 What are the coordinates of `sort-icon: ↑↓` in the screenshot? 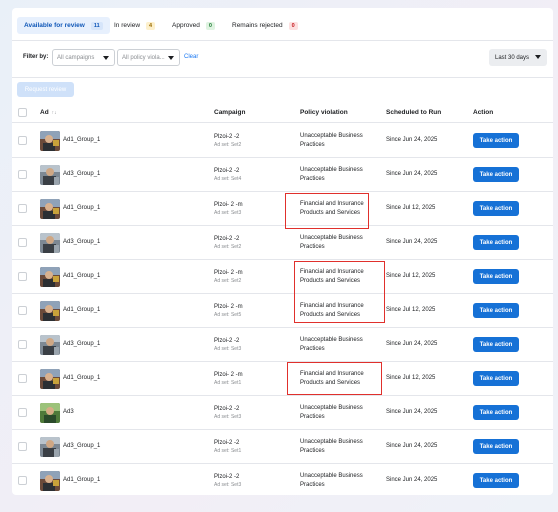 It's located at (54, 113).